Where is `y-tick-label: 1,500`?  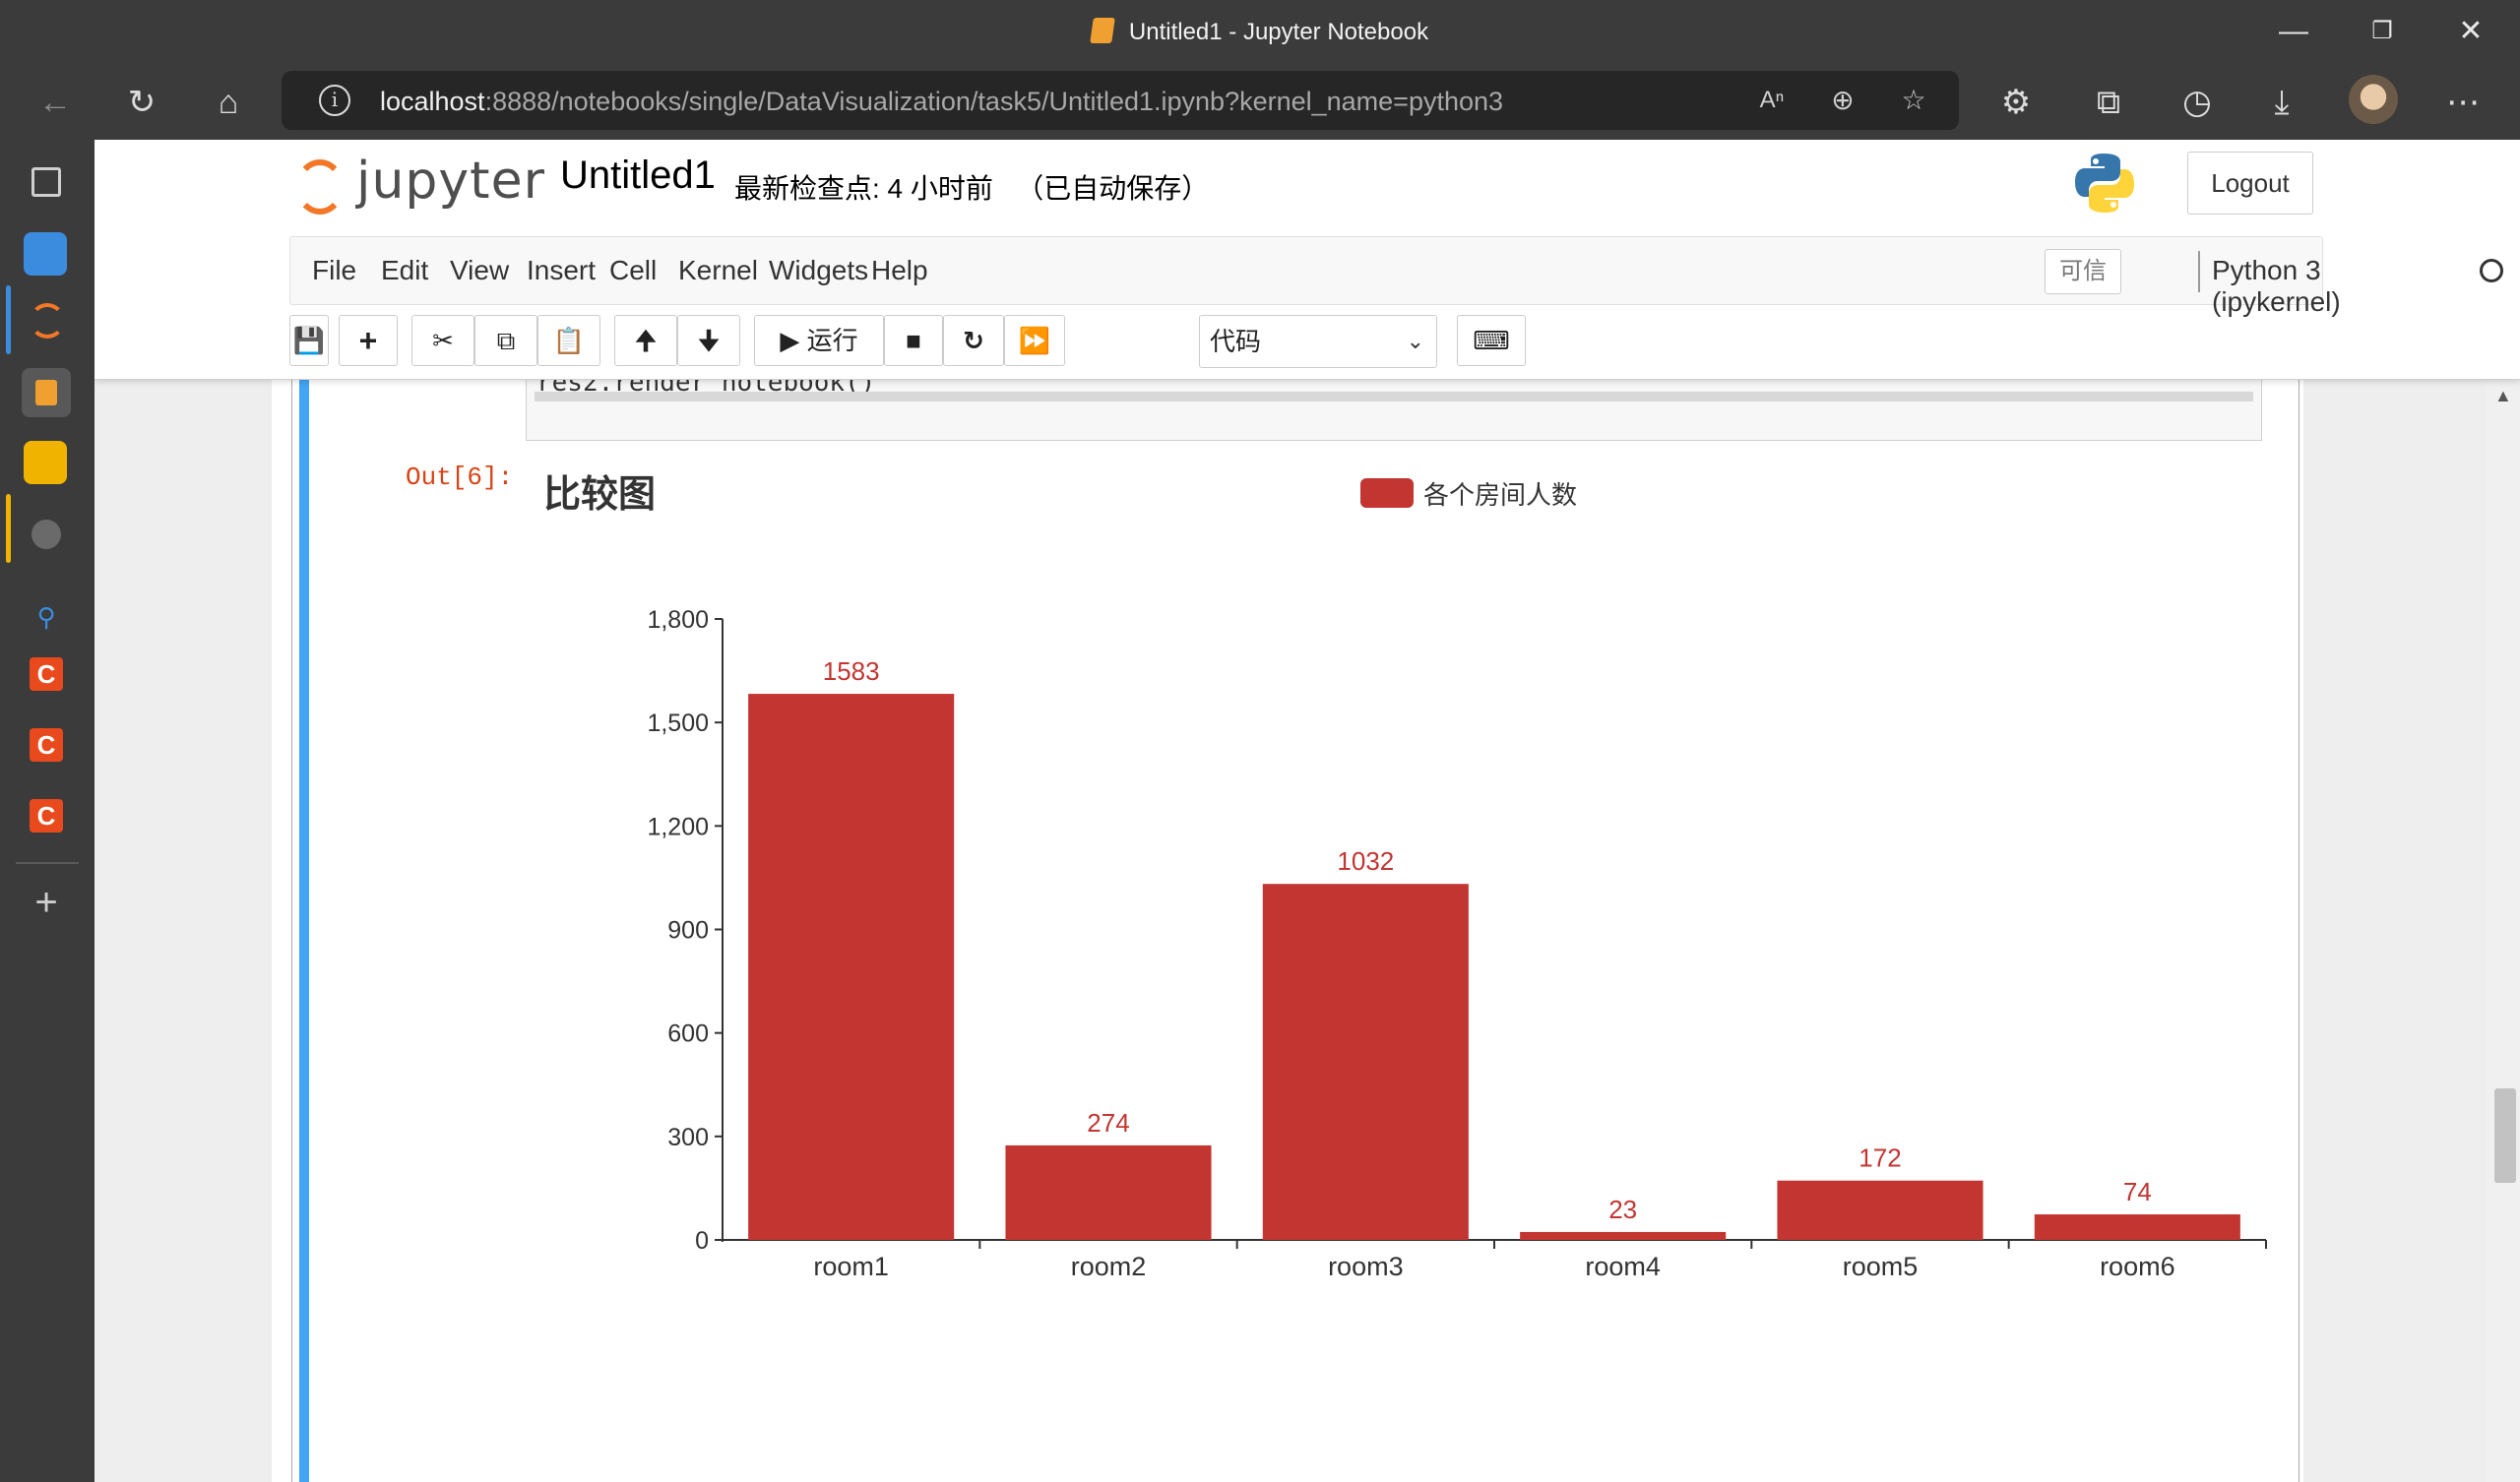 y-tick-label: 1,500 is located at coordinates (678, 723).